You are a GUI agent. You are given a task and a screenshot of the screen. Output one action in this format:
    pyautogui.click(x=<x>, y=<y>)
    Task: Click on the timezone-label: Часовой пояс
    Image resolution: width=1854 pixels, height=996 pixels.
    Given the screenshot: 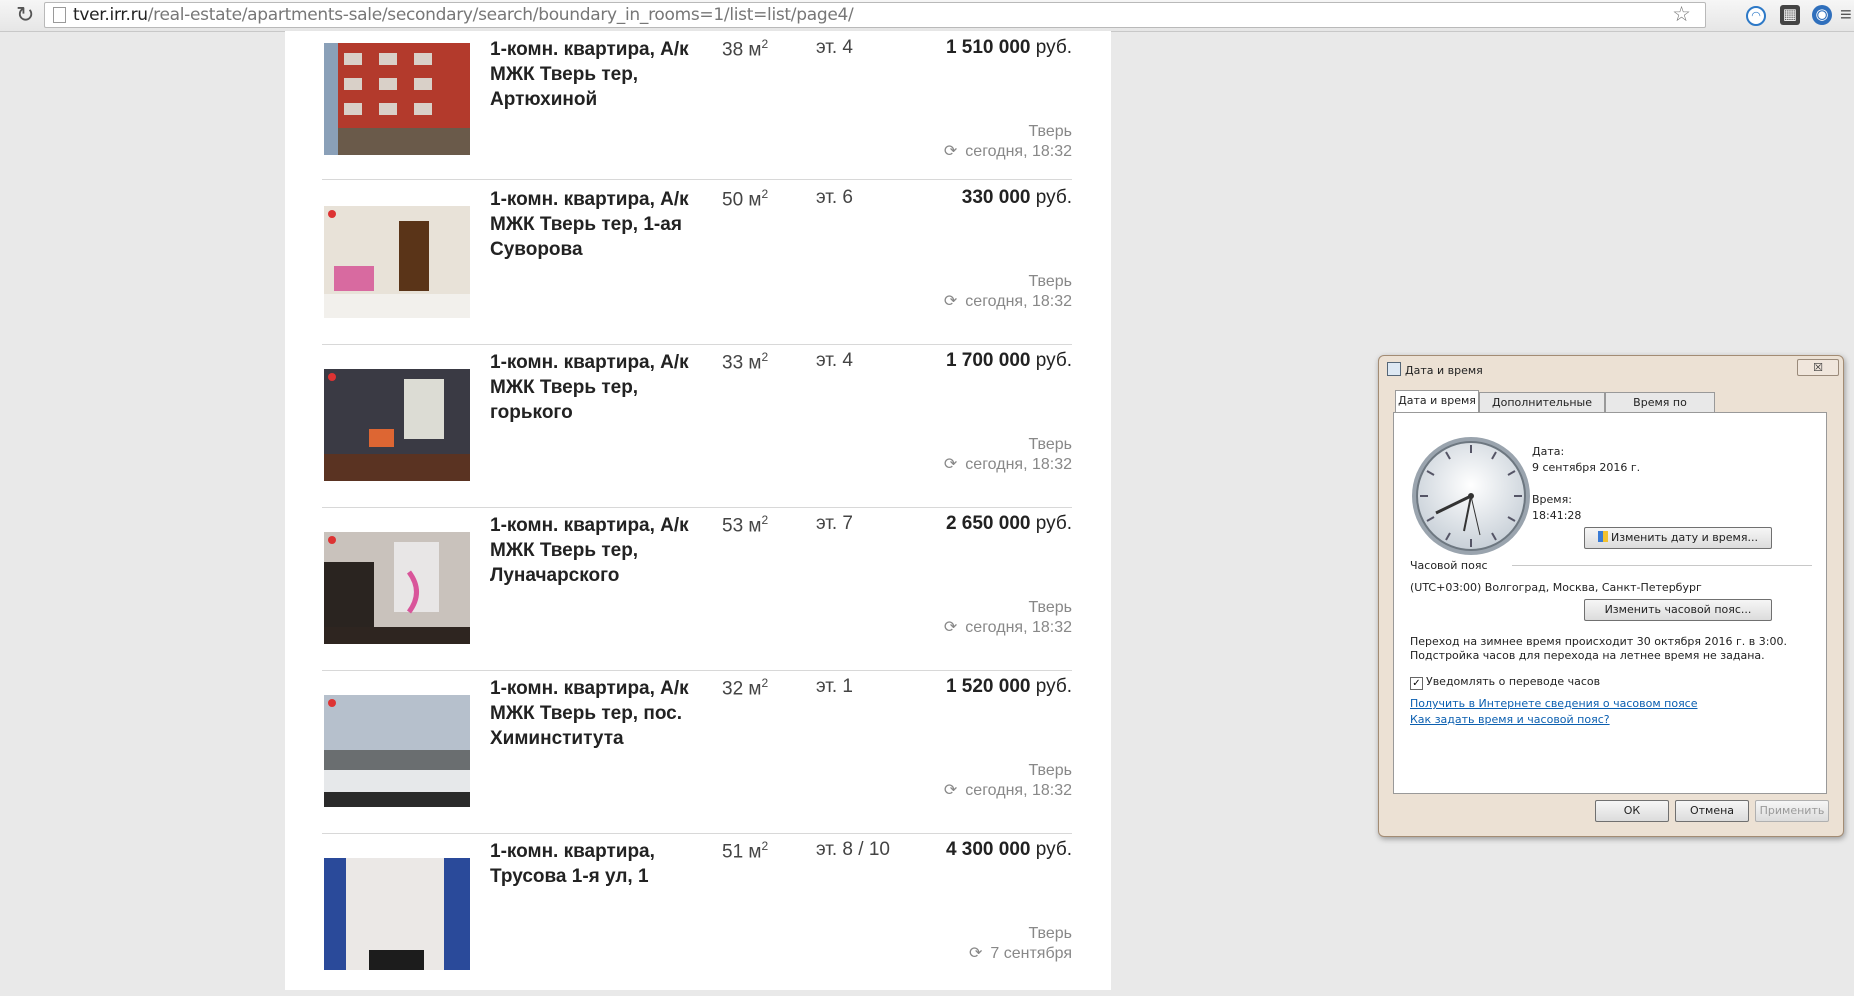 What is the action you would take?
    pyautogui.click(x=1449, y=565)
    